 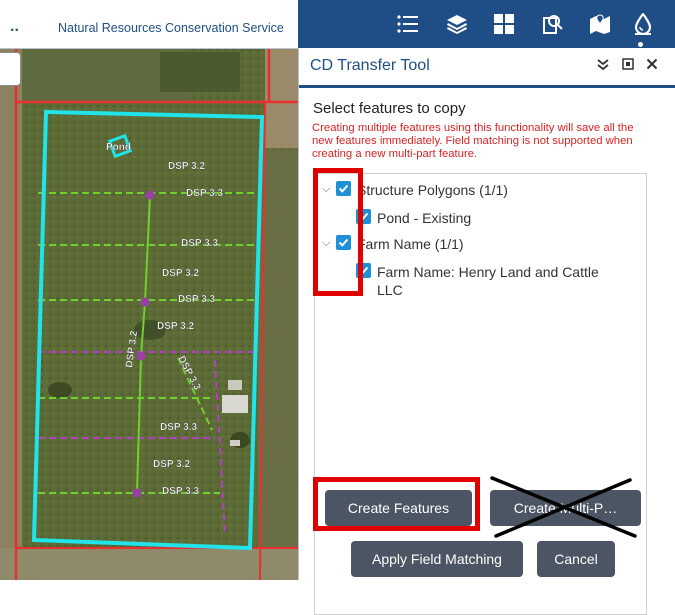 I want to click on map-label: Pond, so click(x=118, y=147).